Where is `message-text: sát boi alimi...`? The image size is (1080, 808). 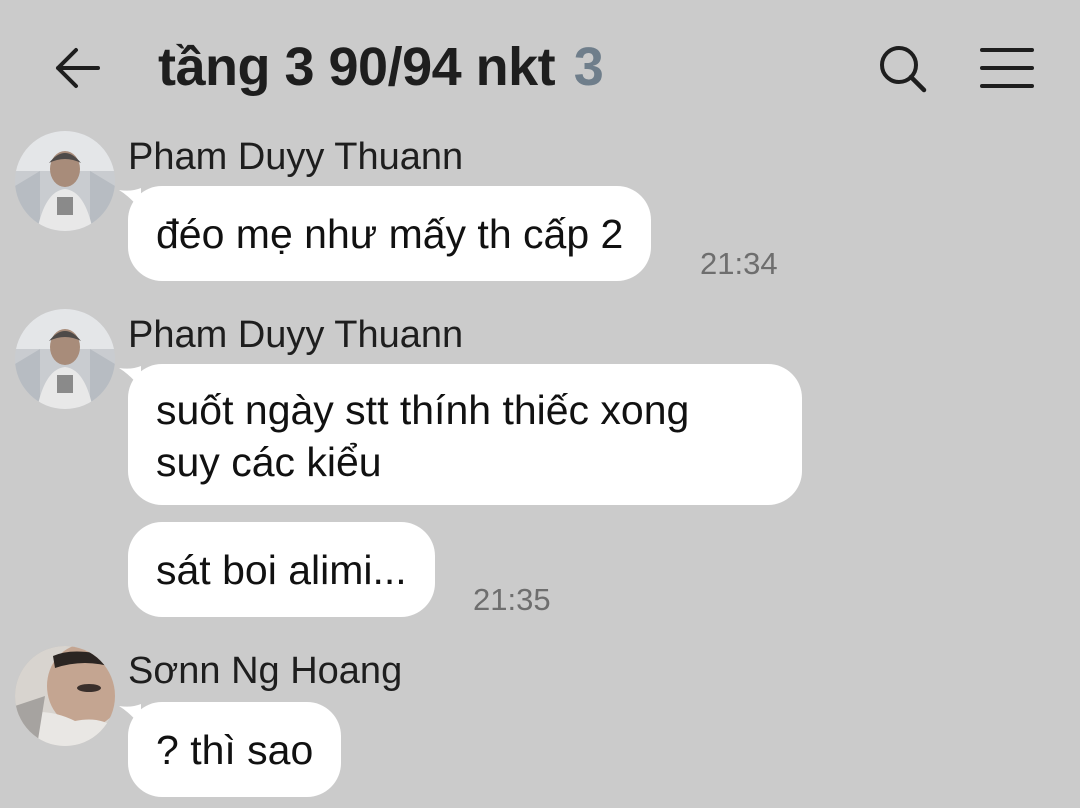
message-text: sát boi alimi... is located at coordinates (281, 570).